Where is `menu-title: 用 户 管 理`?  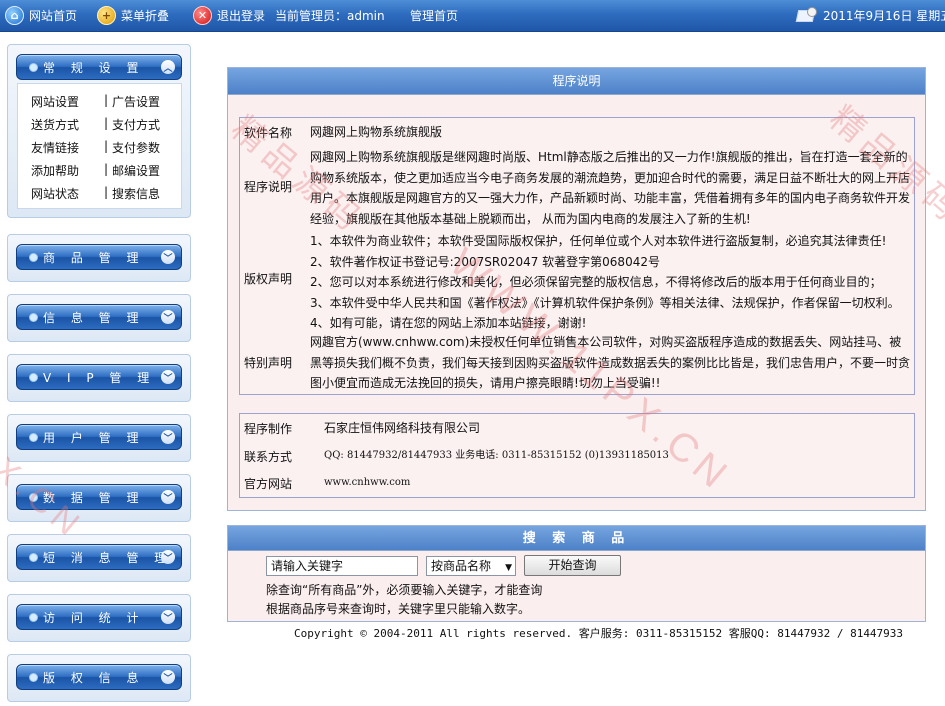 menu-title: 用 户 管 理 is located at coordinates (94, 437).